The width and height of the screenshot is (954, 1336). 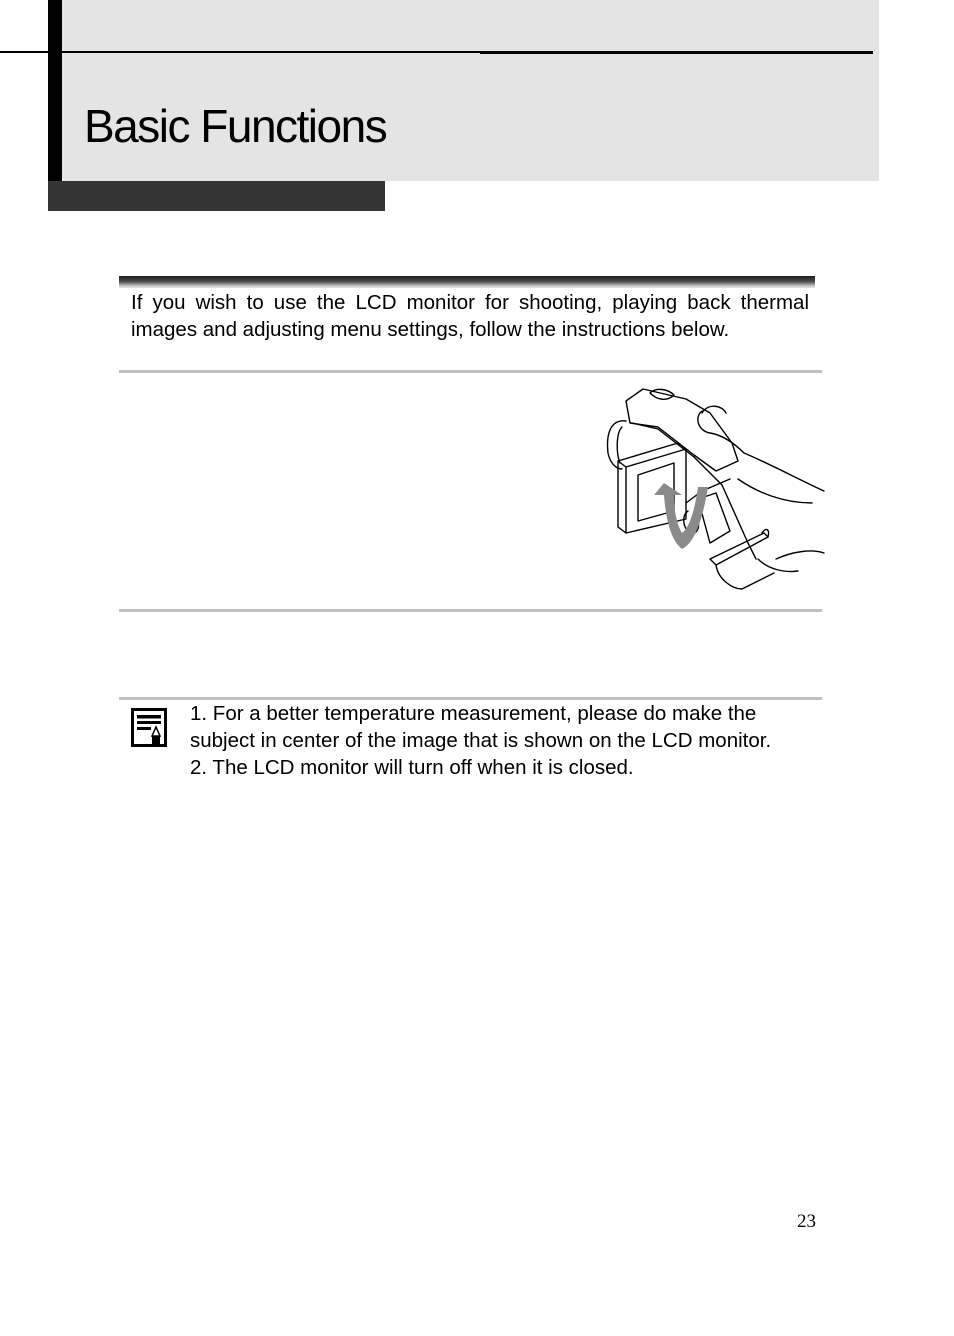 What do you see at coordinates (236, 126) in the screenshot?
I see `page-title: Basic Functions` at bounding box center [236, 126].